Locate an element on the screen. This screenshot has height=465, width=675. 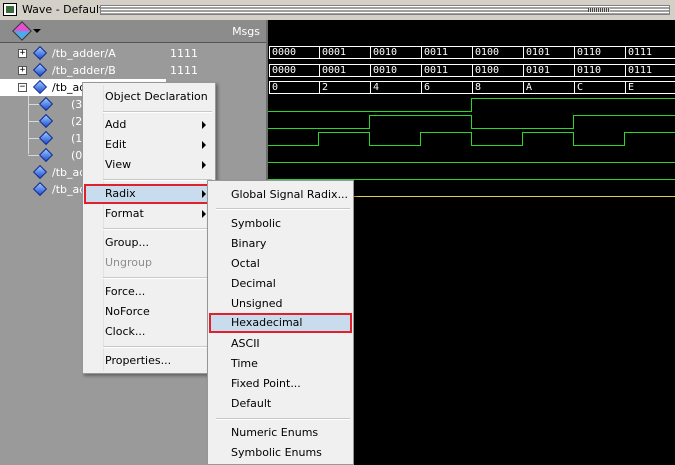
bus-segment: 2 is located at coordinates (344, 87).